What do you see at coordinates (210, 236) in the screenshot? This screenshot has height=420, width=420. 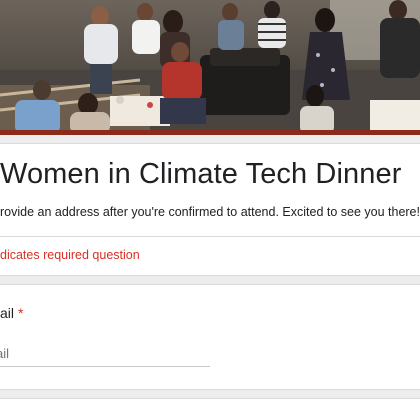 I see `card-divider` at bounding box center [210, 236].